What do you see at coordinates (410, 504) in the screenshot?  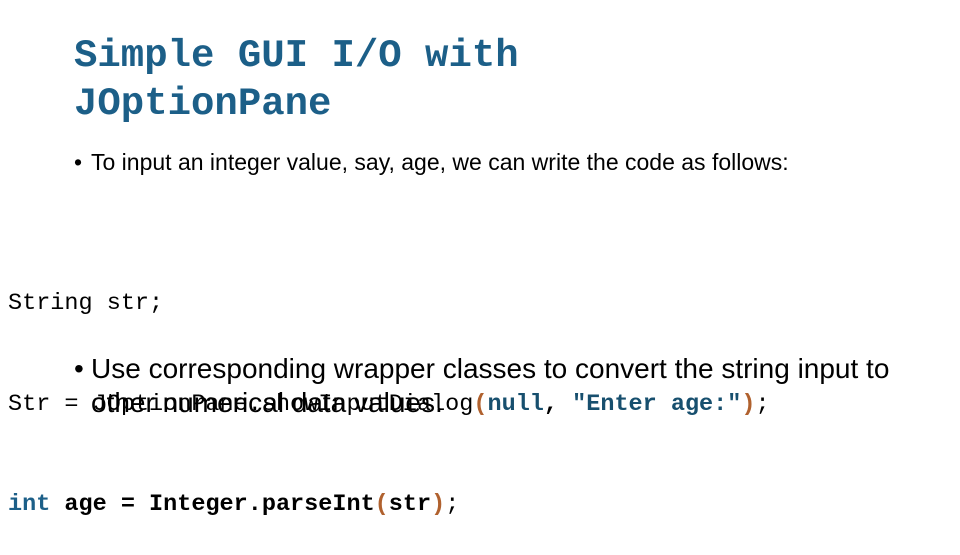 I see `code-str-arg: str` at bounding box center [410, 504].